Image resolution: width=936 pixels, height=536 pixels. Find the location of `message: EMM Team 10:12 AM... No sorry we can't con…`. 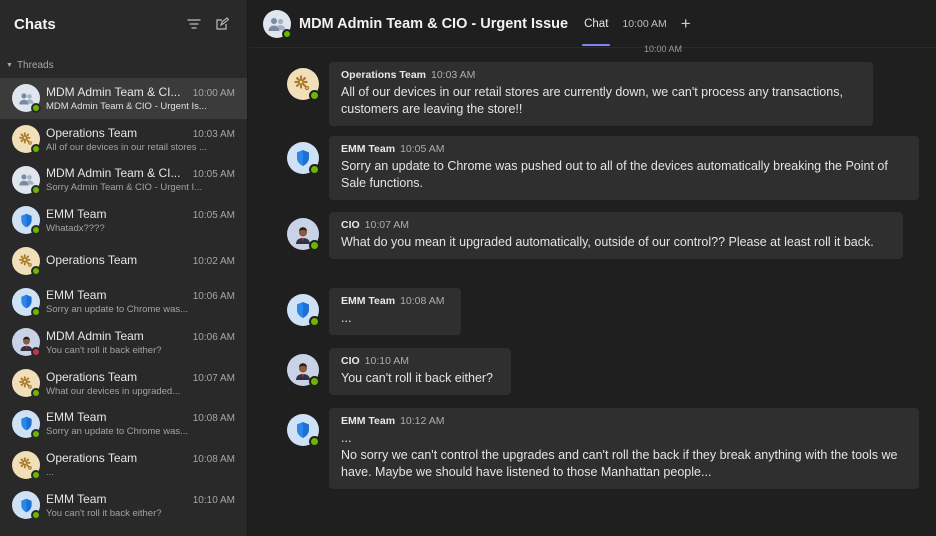

message: EMM Team 10:12 AM... No sorry we can't con… is located at coordinates (603, 448).